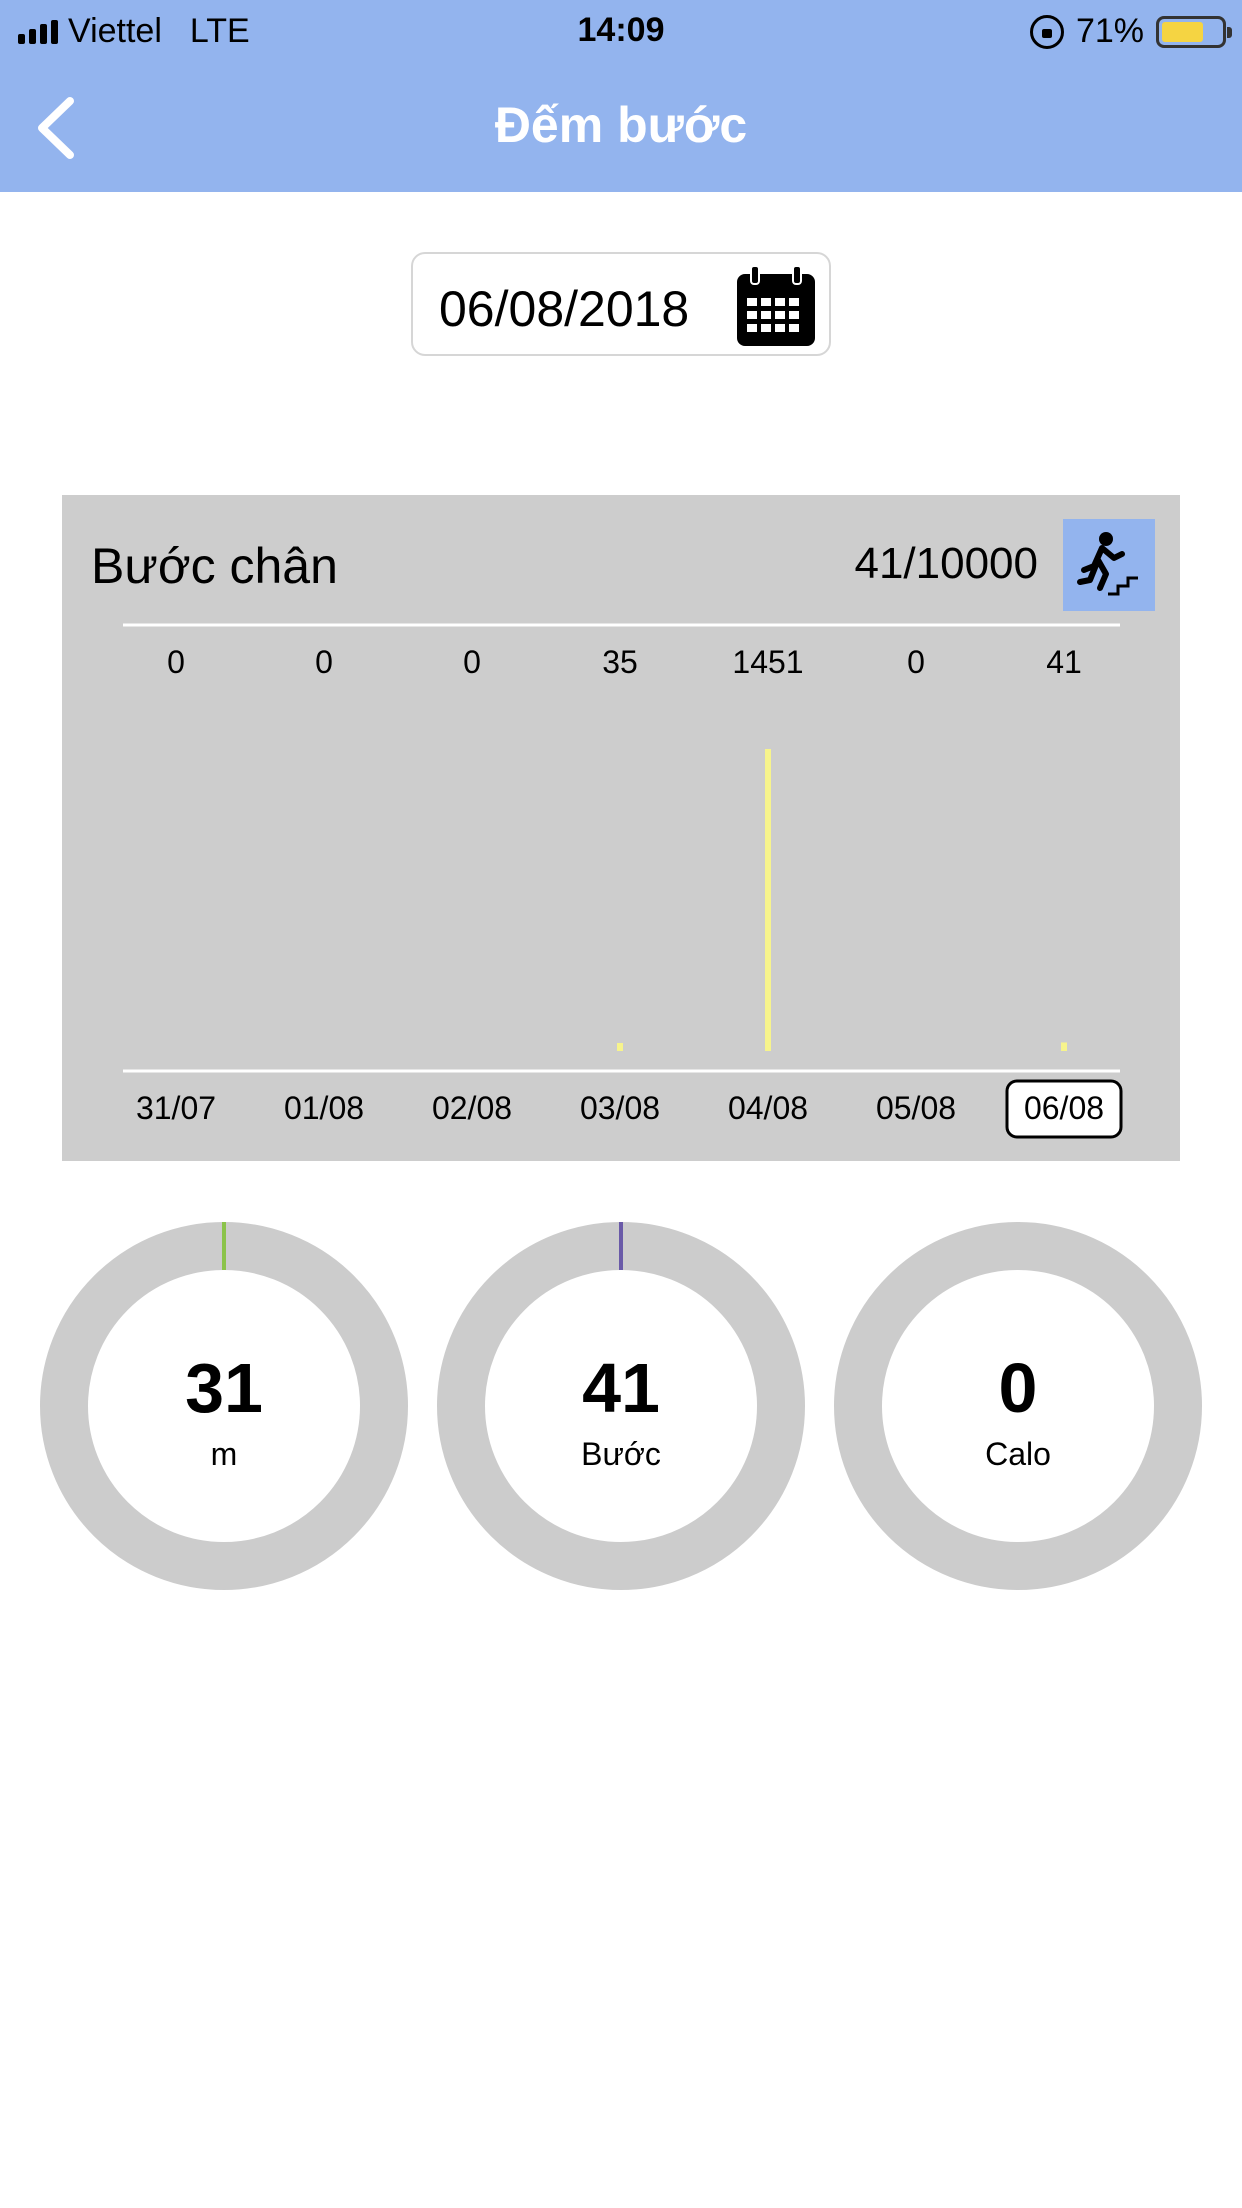 Image resolution: width=1242 pixels, height=2208 pixels. I want to click on tick-label: 01/08, so click(324, 1108).